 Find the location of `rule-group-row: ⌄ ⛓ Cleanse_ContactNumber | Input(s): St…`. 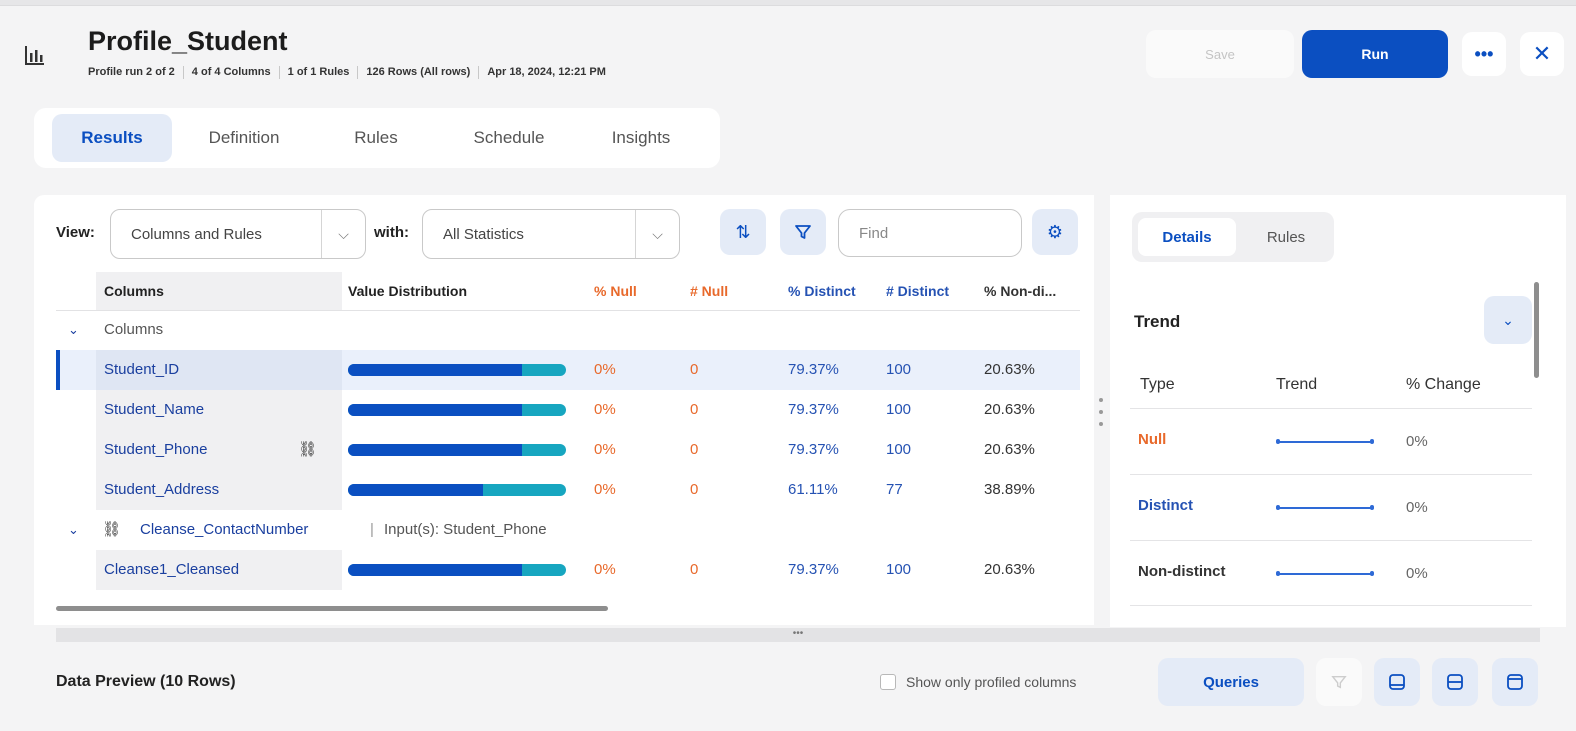

rule-group-row: ⌄ ⛓ Cleanse_ContactNumber | Input(s): St… is located at coordinates (568, 530).